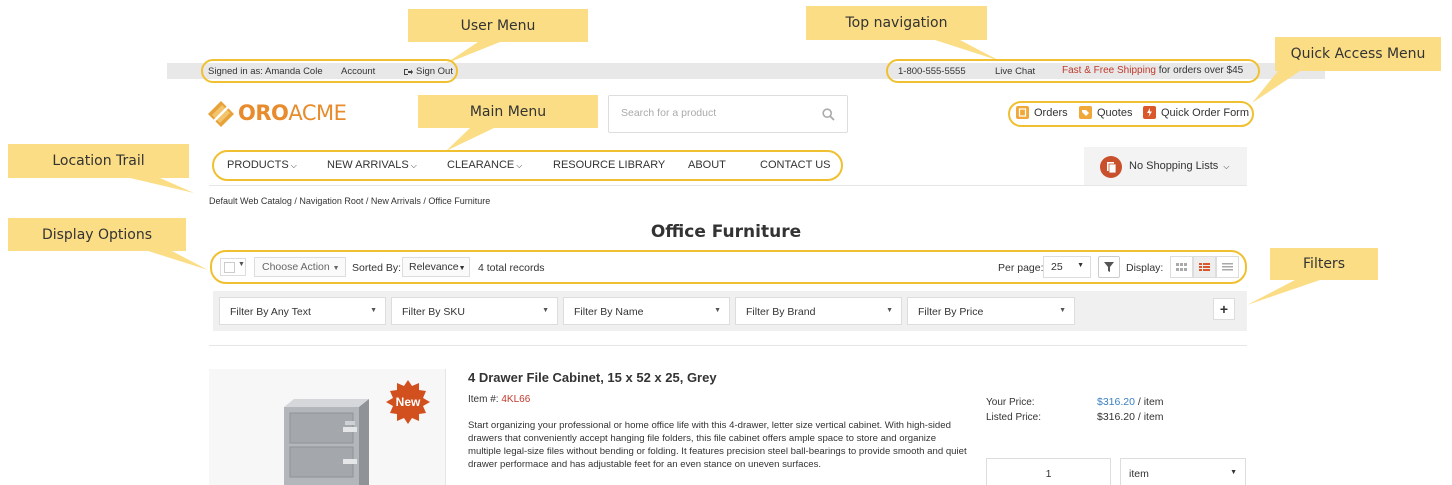  What do you see at coordinates (1073, 71) in the screenshot?
I see `top-navigation-highlight` at bounding box center [1073, 71].